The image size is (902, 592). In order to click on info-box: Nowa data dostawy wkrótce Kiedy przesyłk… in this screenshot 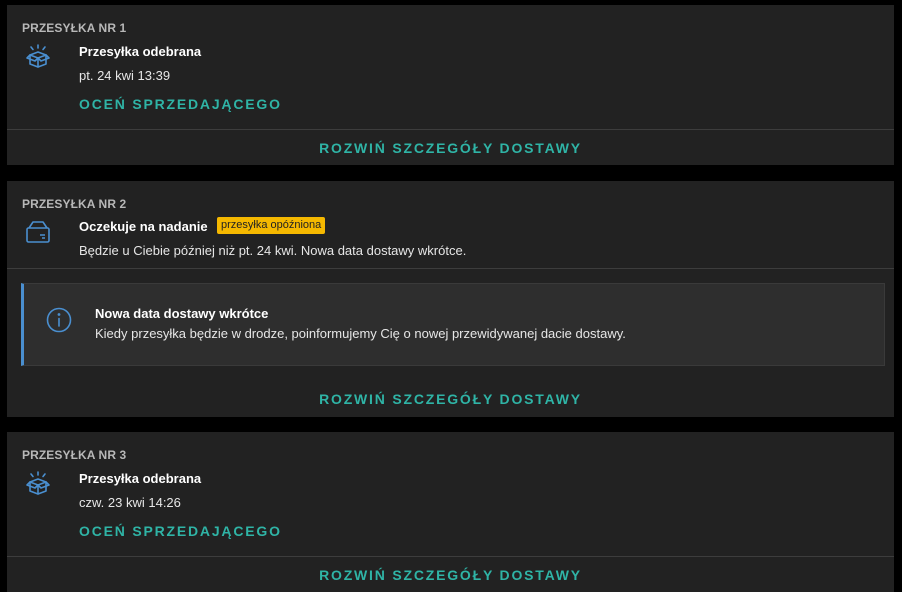, I will do `click(453, 324)`.